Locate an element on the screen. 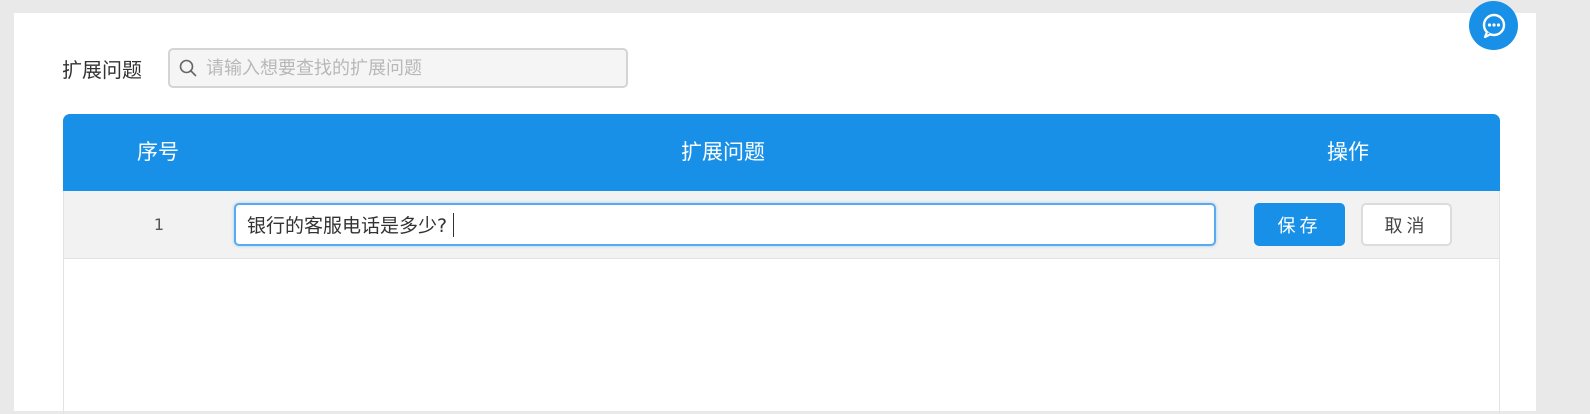 This screenshot has width=1590, height=414. chat-button is located at coordinates (1493, 25).